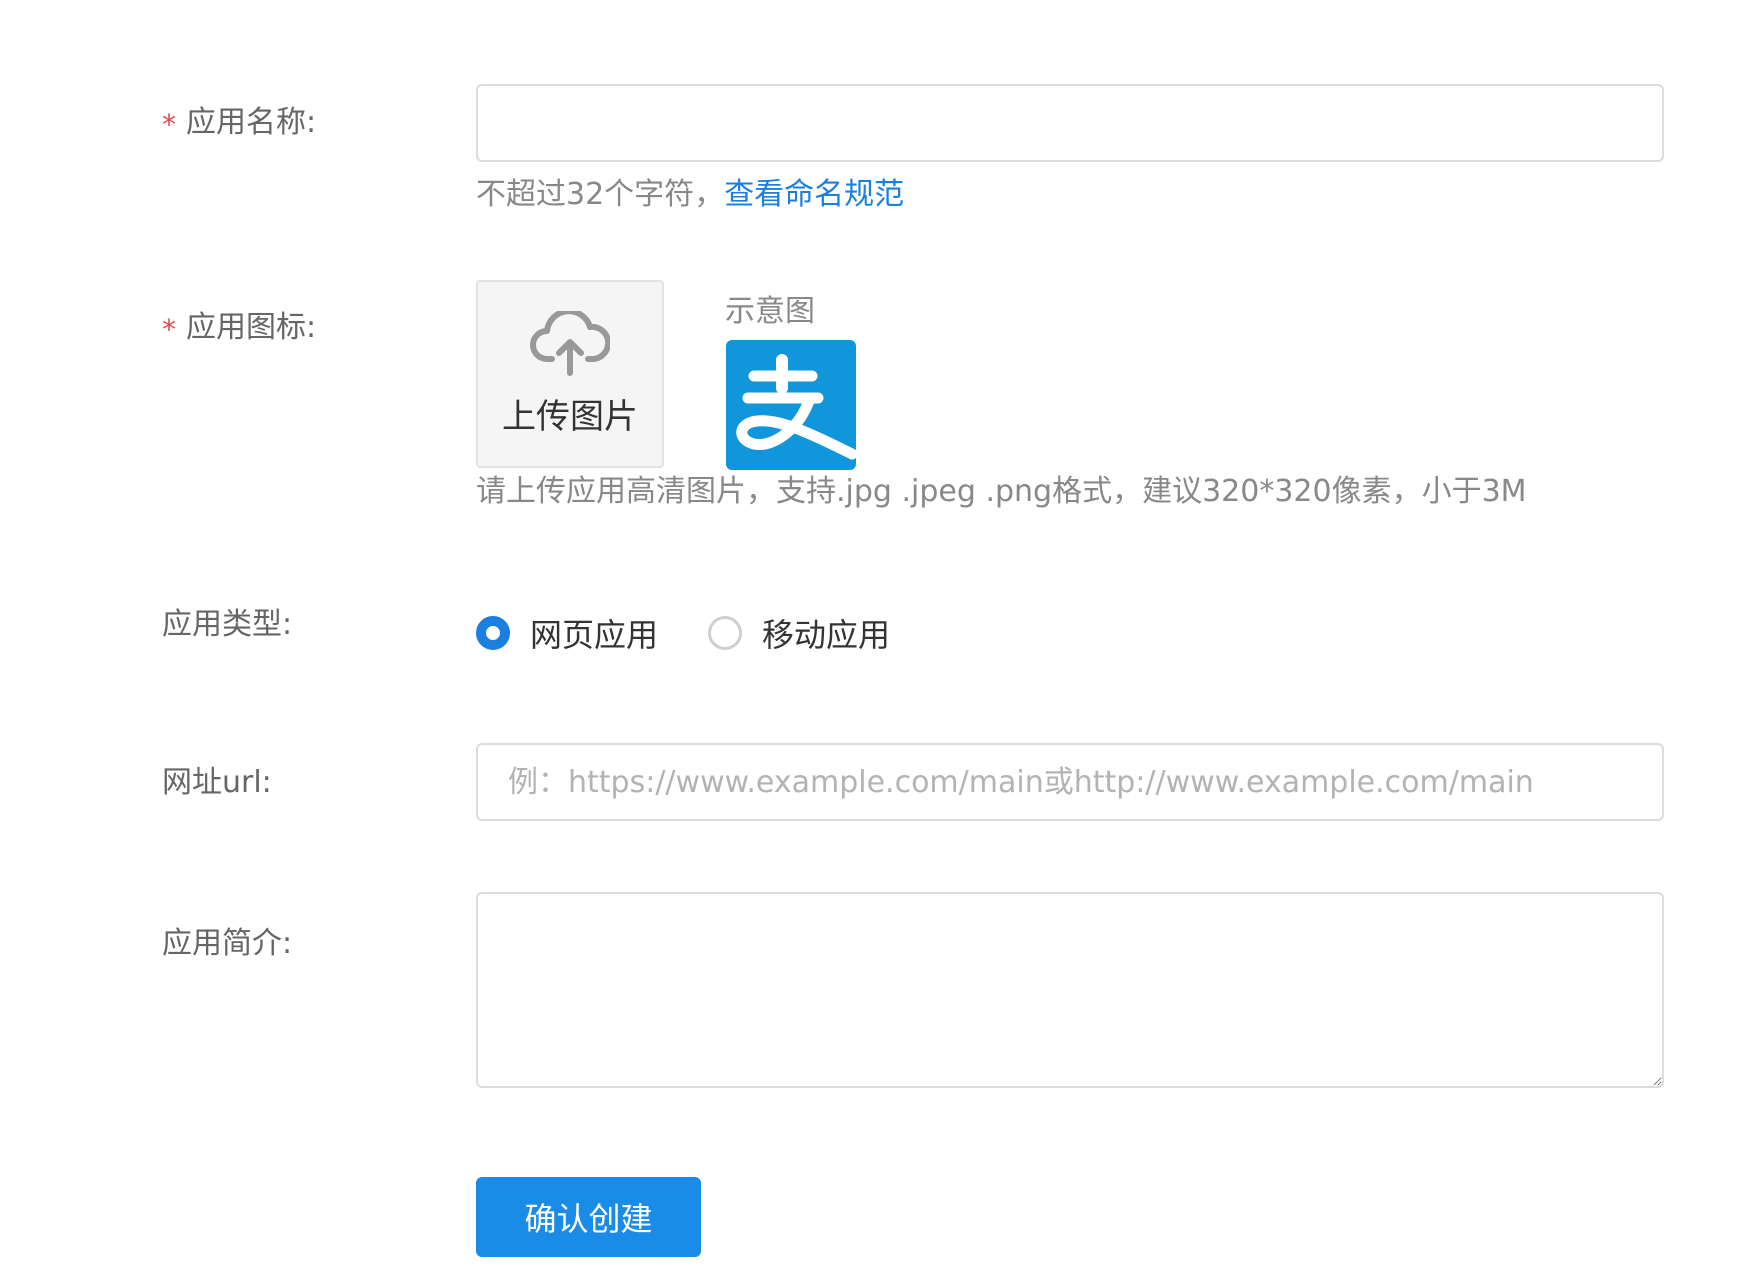 This screenshot has height=1288, width=1758. I want to click on radio-mobile-app-label: 移动应用, so click(826, 635).